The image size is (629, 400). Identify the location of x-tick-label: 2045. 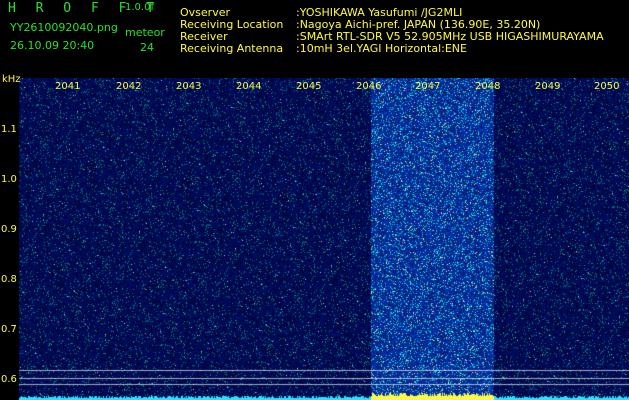
(309, 86).